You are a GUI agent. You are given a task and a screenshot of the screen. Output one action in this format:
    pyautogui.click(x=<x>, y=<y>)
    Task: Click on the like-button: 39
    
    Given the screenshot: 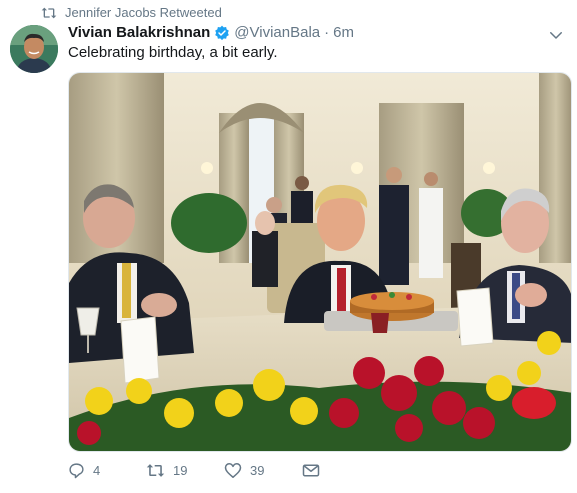 What is the action you would take?
    pyautogui.click(x=263, y=470)
    